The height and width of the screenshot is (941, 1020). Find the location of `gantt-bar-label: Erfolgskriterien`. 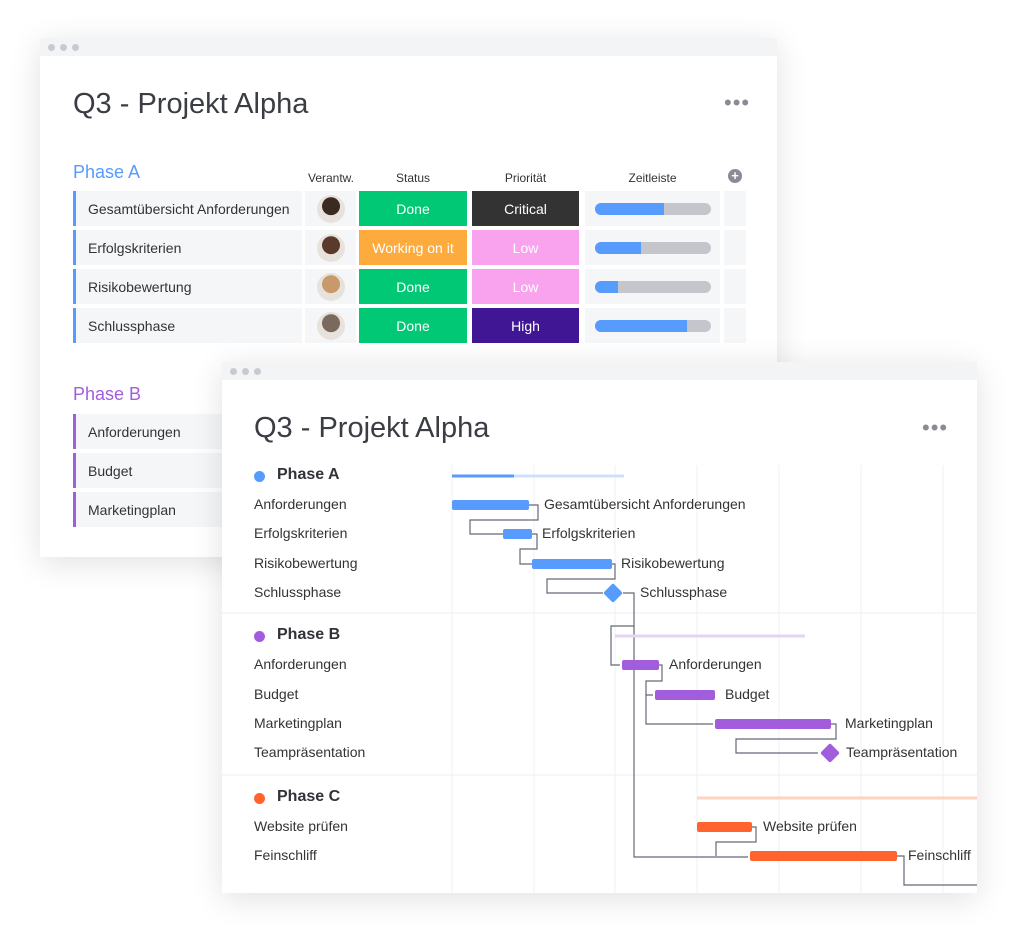

gantt-bar-label: Erfolgskriterien is located at coordinates (589, 533).